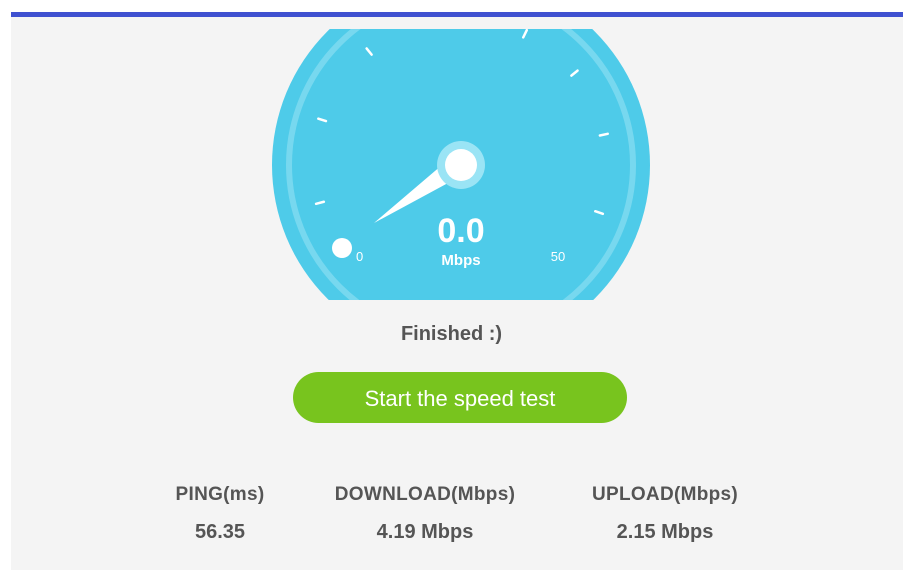 The image size is (903, 570). What do you see at coordinates (451, 334) in the screenshot?
I see `status-text: Finished :)` at bounding box center [451, 334].